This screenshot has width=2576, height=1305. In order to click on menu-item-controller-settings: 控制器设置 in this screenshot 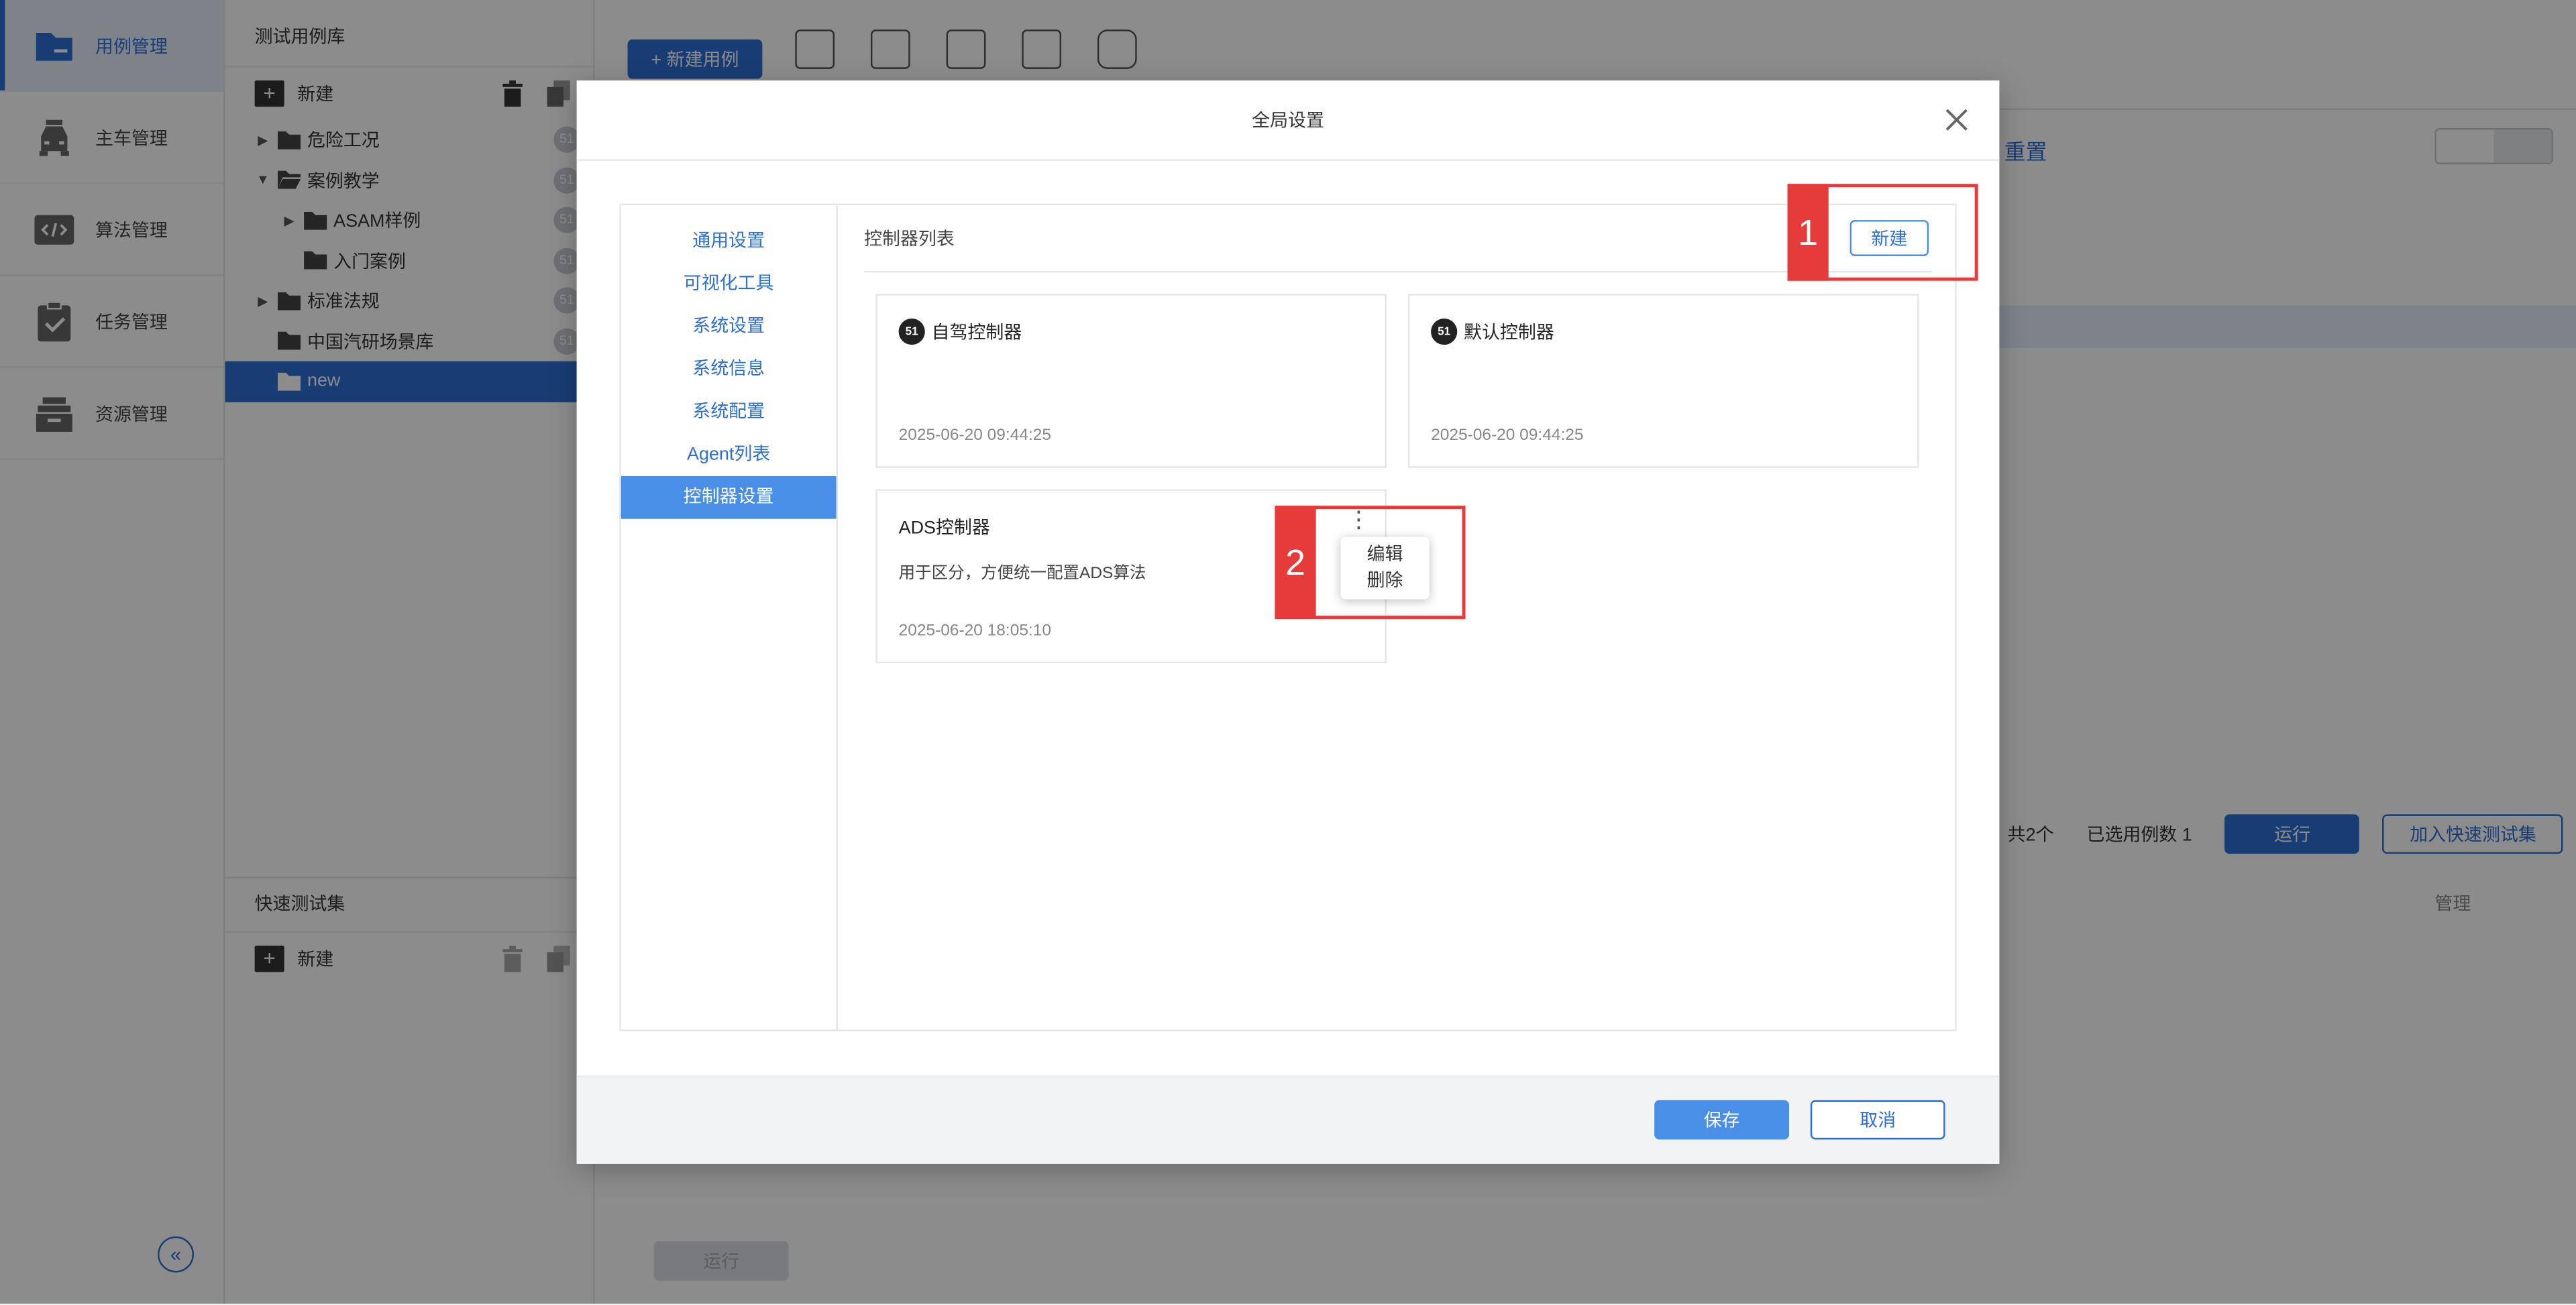, I will do `click(729, 497)`.